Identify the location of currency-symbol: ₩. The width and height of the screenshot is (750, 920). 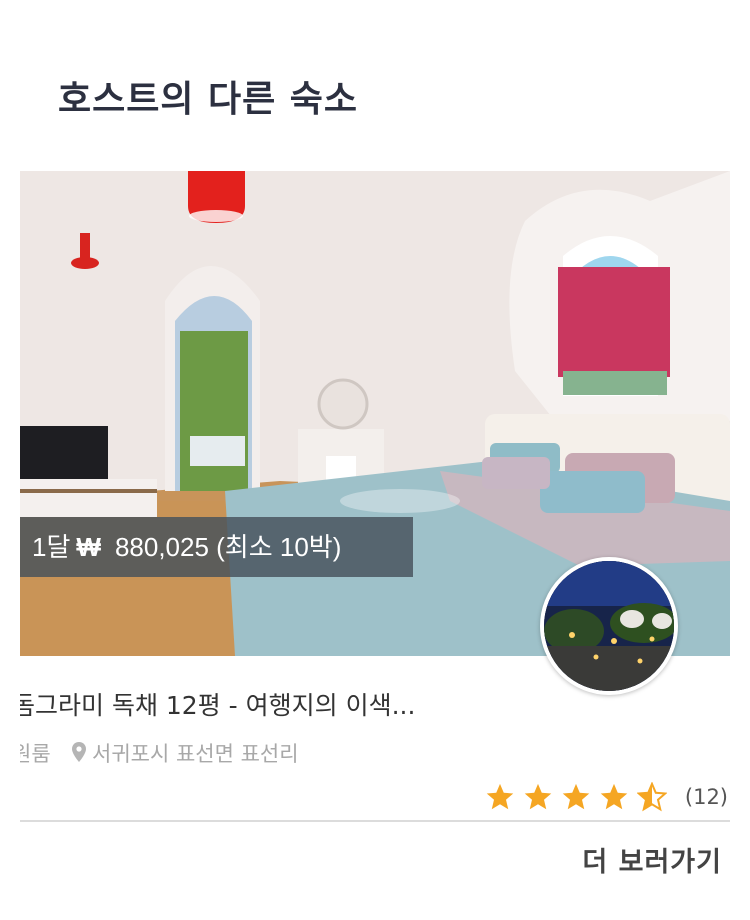
(88, 547).